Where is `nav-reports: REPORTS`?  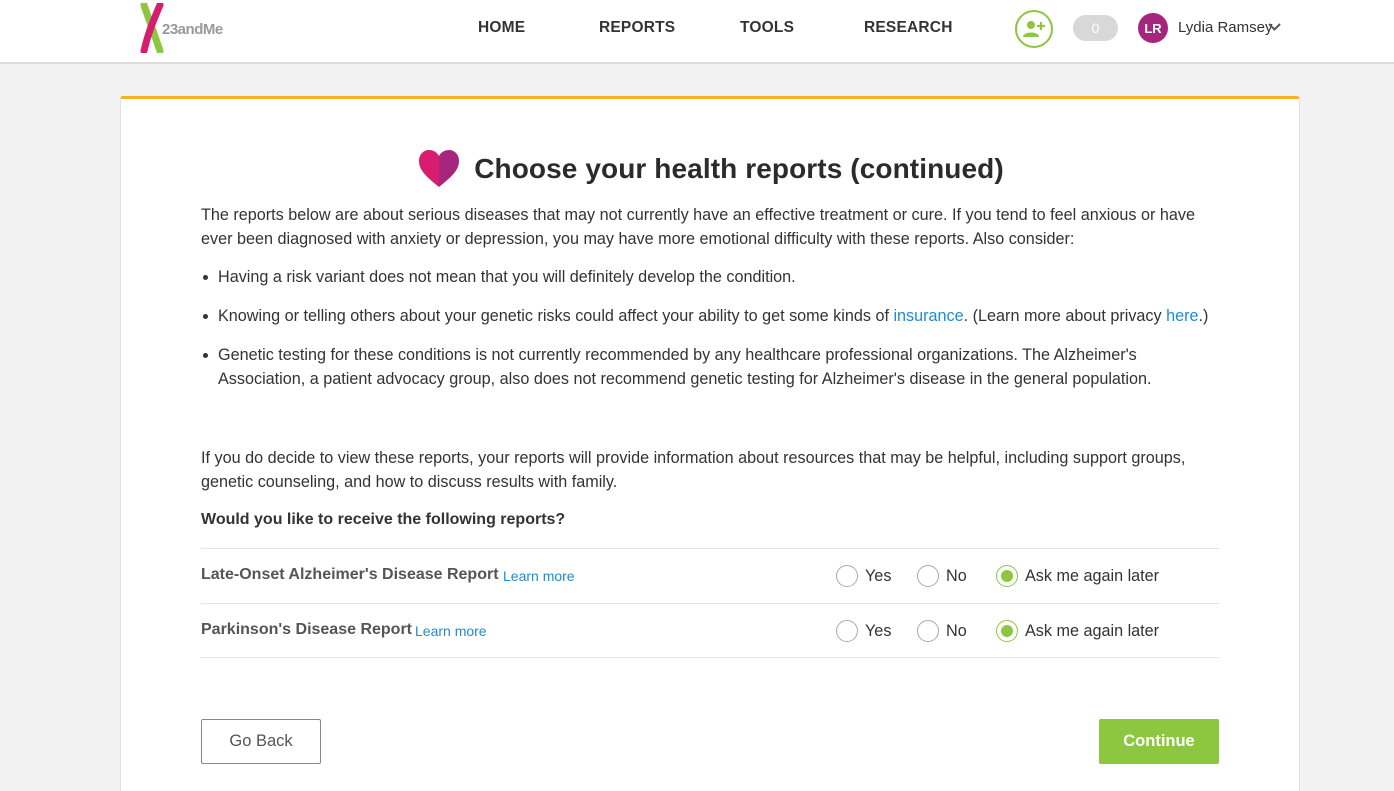 nav-reports: REPORTS is located at coordinates (637, 28).